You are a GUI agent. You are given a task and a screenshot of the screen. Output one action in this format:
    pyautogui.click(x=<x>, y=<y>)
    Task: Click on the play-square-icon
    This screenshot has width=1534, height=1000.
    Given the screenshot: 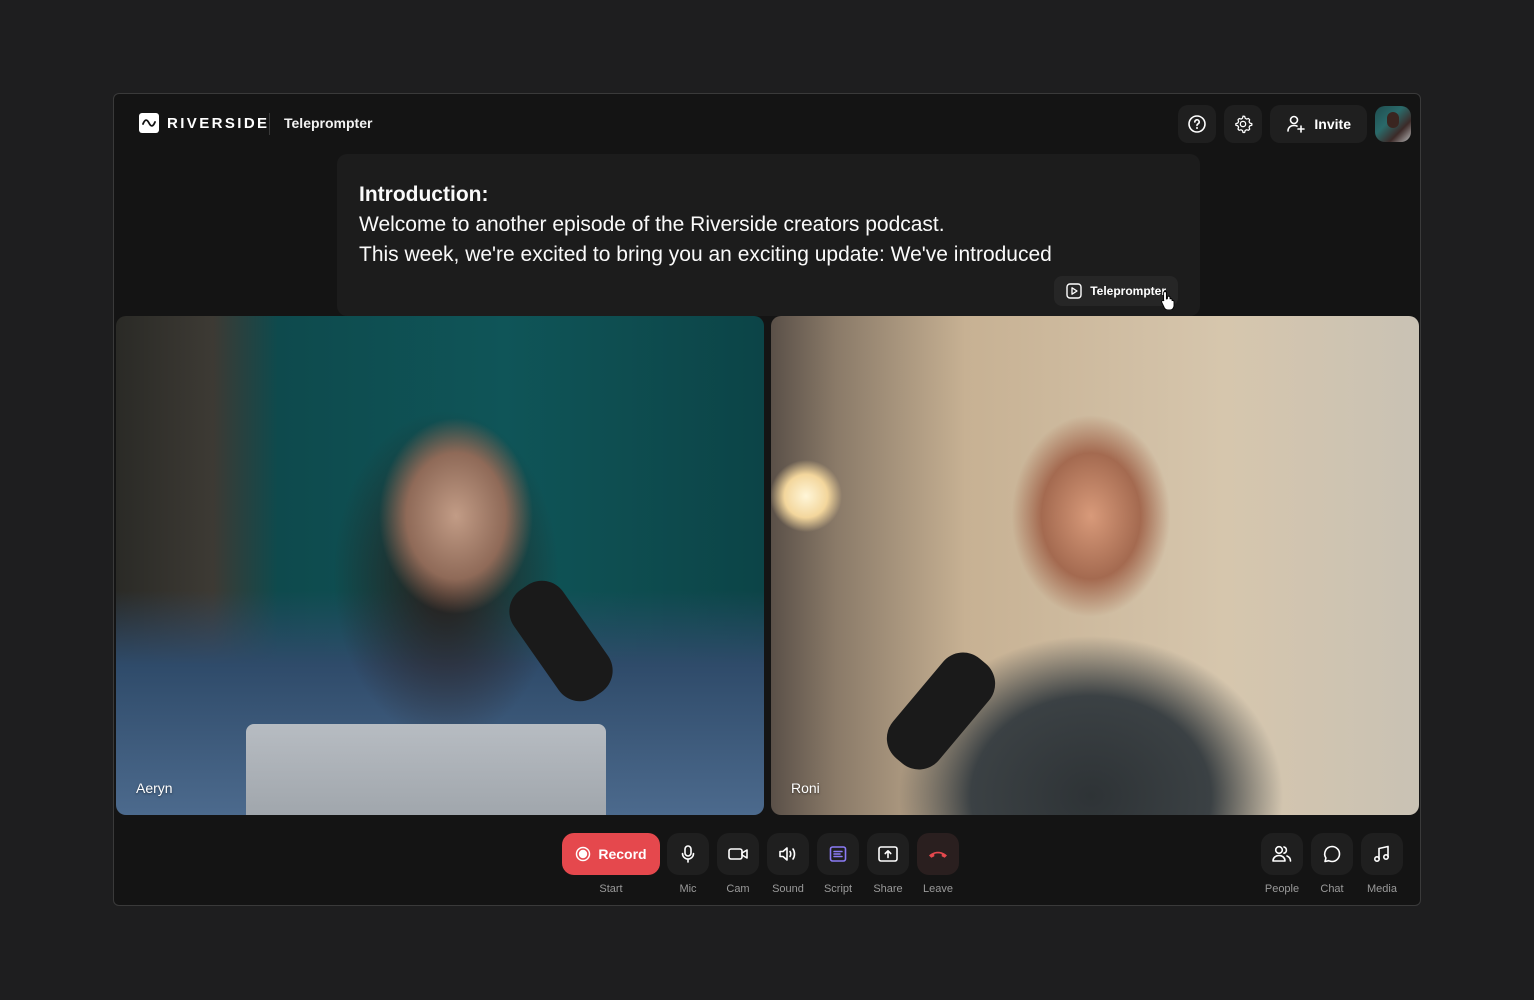 What is the action you would take?
    pyautogui.click(x=1074, y=291)
    